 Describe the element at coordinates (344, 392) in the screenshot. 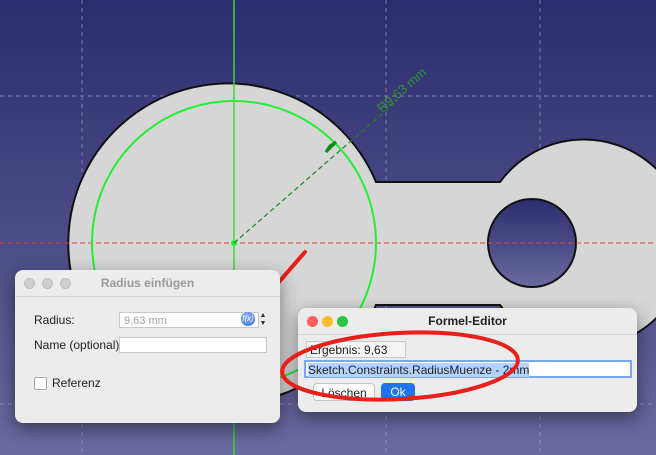

I see `delete-button: Löschen` at that location.